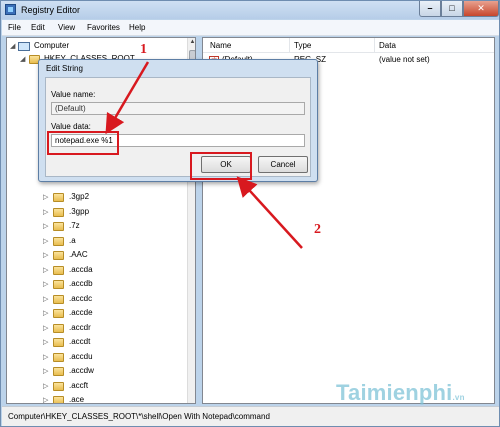 The image size is (500, 427). Describe the element at coordinates (394, 392) in the screenshot. I see `watermark-text: Taimienphi` at that location.